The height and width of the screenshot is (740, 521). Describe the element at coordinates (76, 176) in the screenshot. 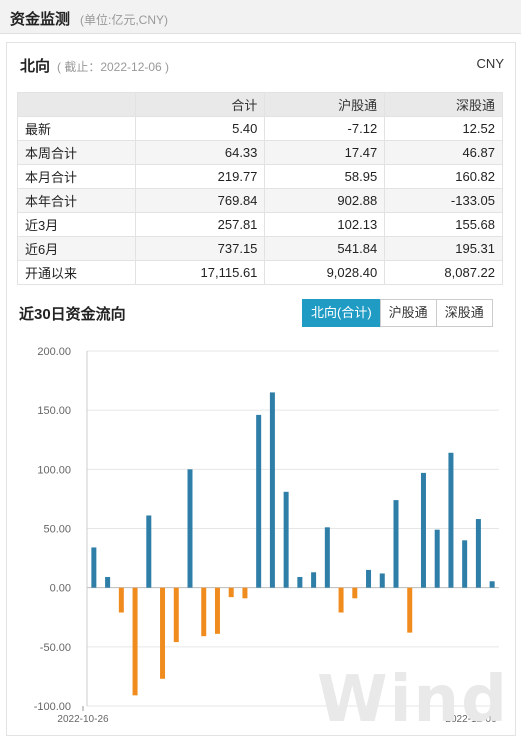

I see `row-label: 本月合计` at that location.